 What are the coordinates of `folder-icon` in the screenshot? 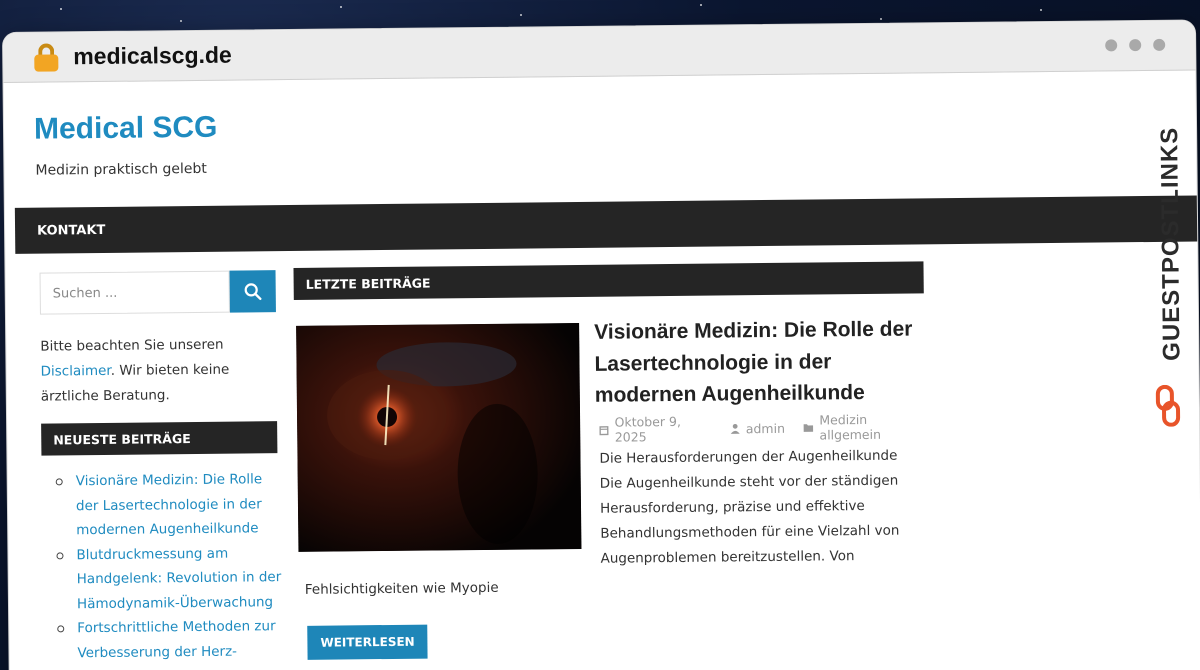 It's located at (808, 428).